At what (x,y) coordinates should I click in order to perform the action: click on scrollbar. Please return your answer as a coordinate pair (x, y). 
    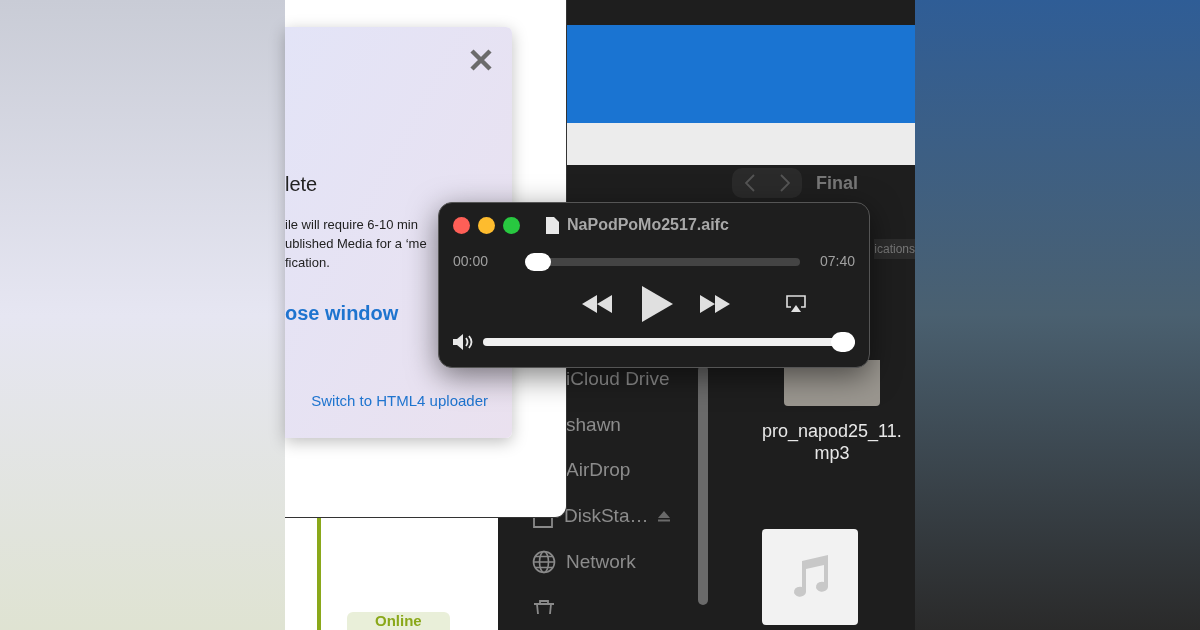
    Looking at the image, I should click on (703, 485).